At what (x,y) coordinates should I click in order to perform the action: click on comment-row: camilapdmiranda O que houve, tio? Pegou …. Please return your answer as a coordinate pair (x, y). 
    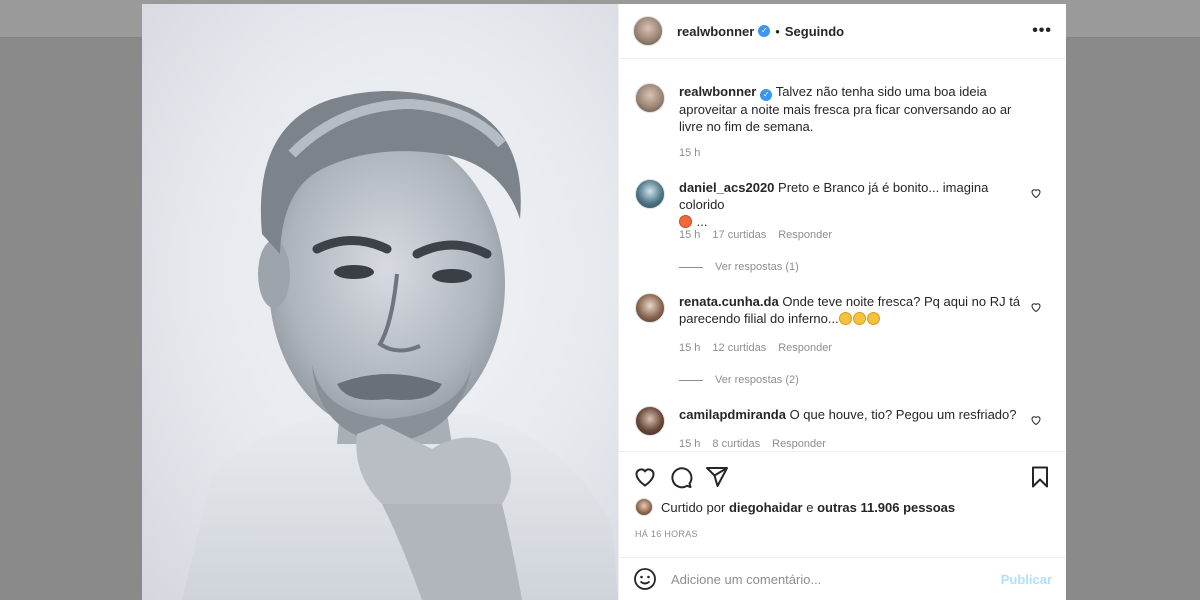
    Looking at the image, I should click on (842, 421).